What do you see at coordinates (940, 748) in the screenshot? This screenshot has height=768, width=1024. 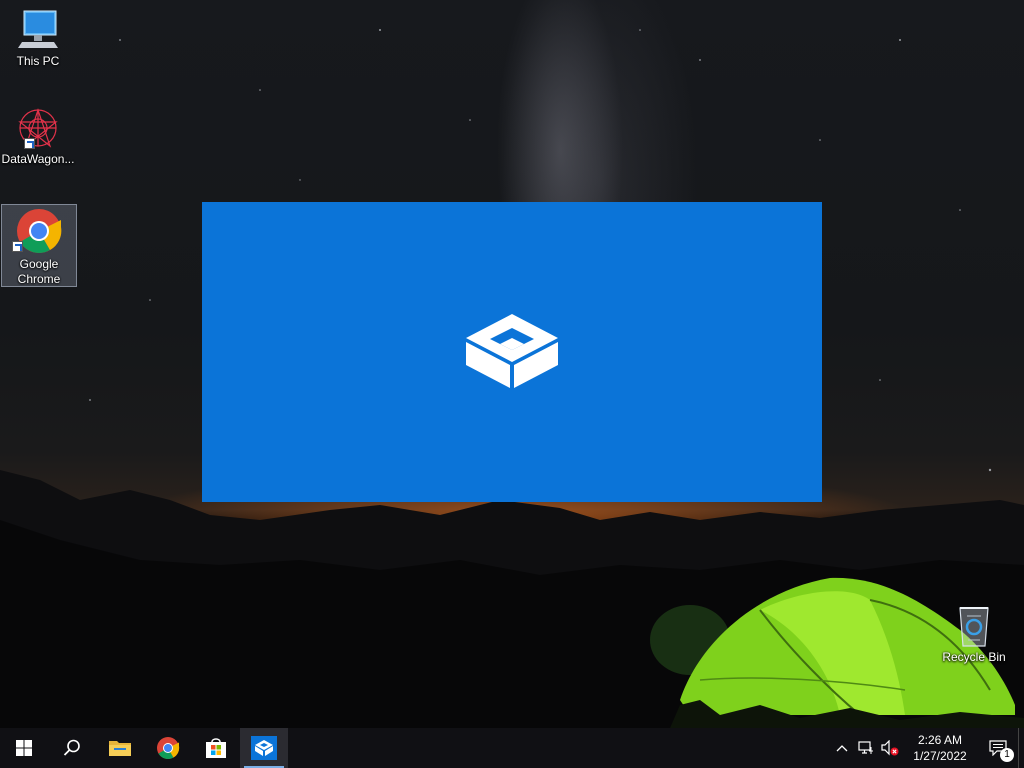 I see `taskbar-clock: 2:26 AM 1/27/2022` at bounding box center [940, 748].